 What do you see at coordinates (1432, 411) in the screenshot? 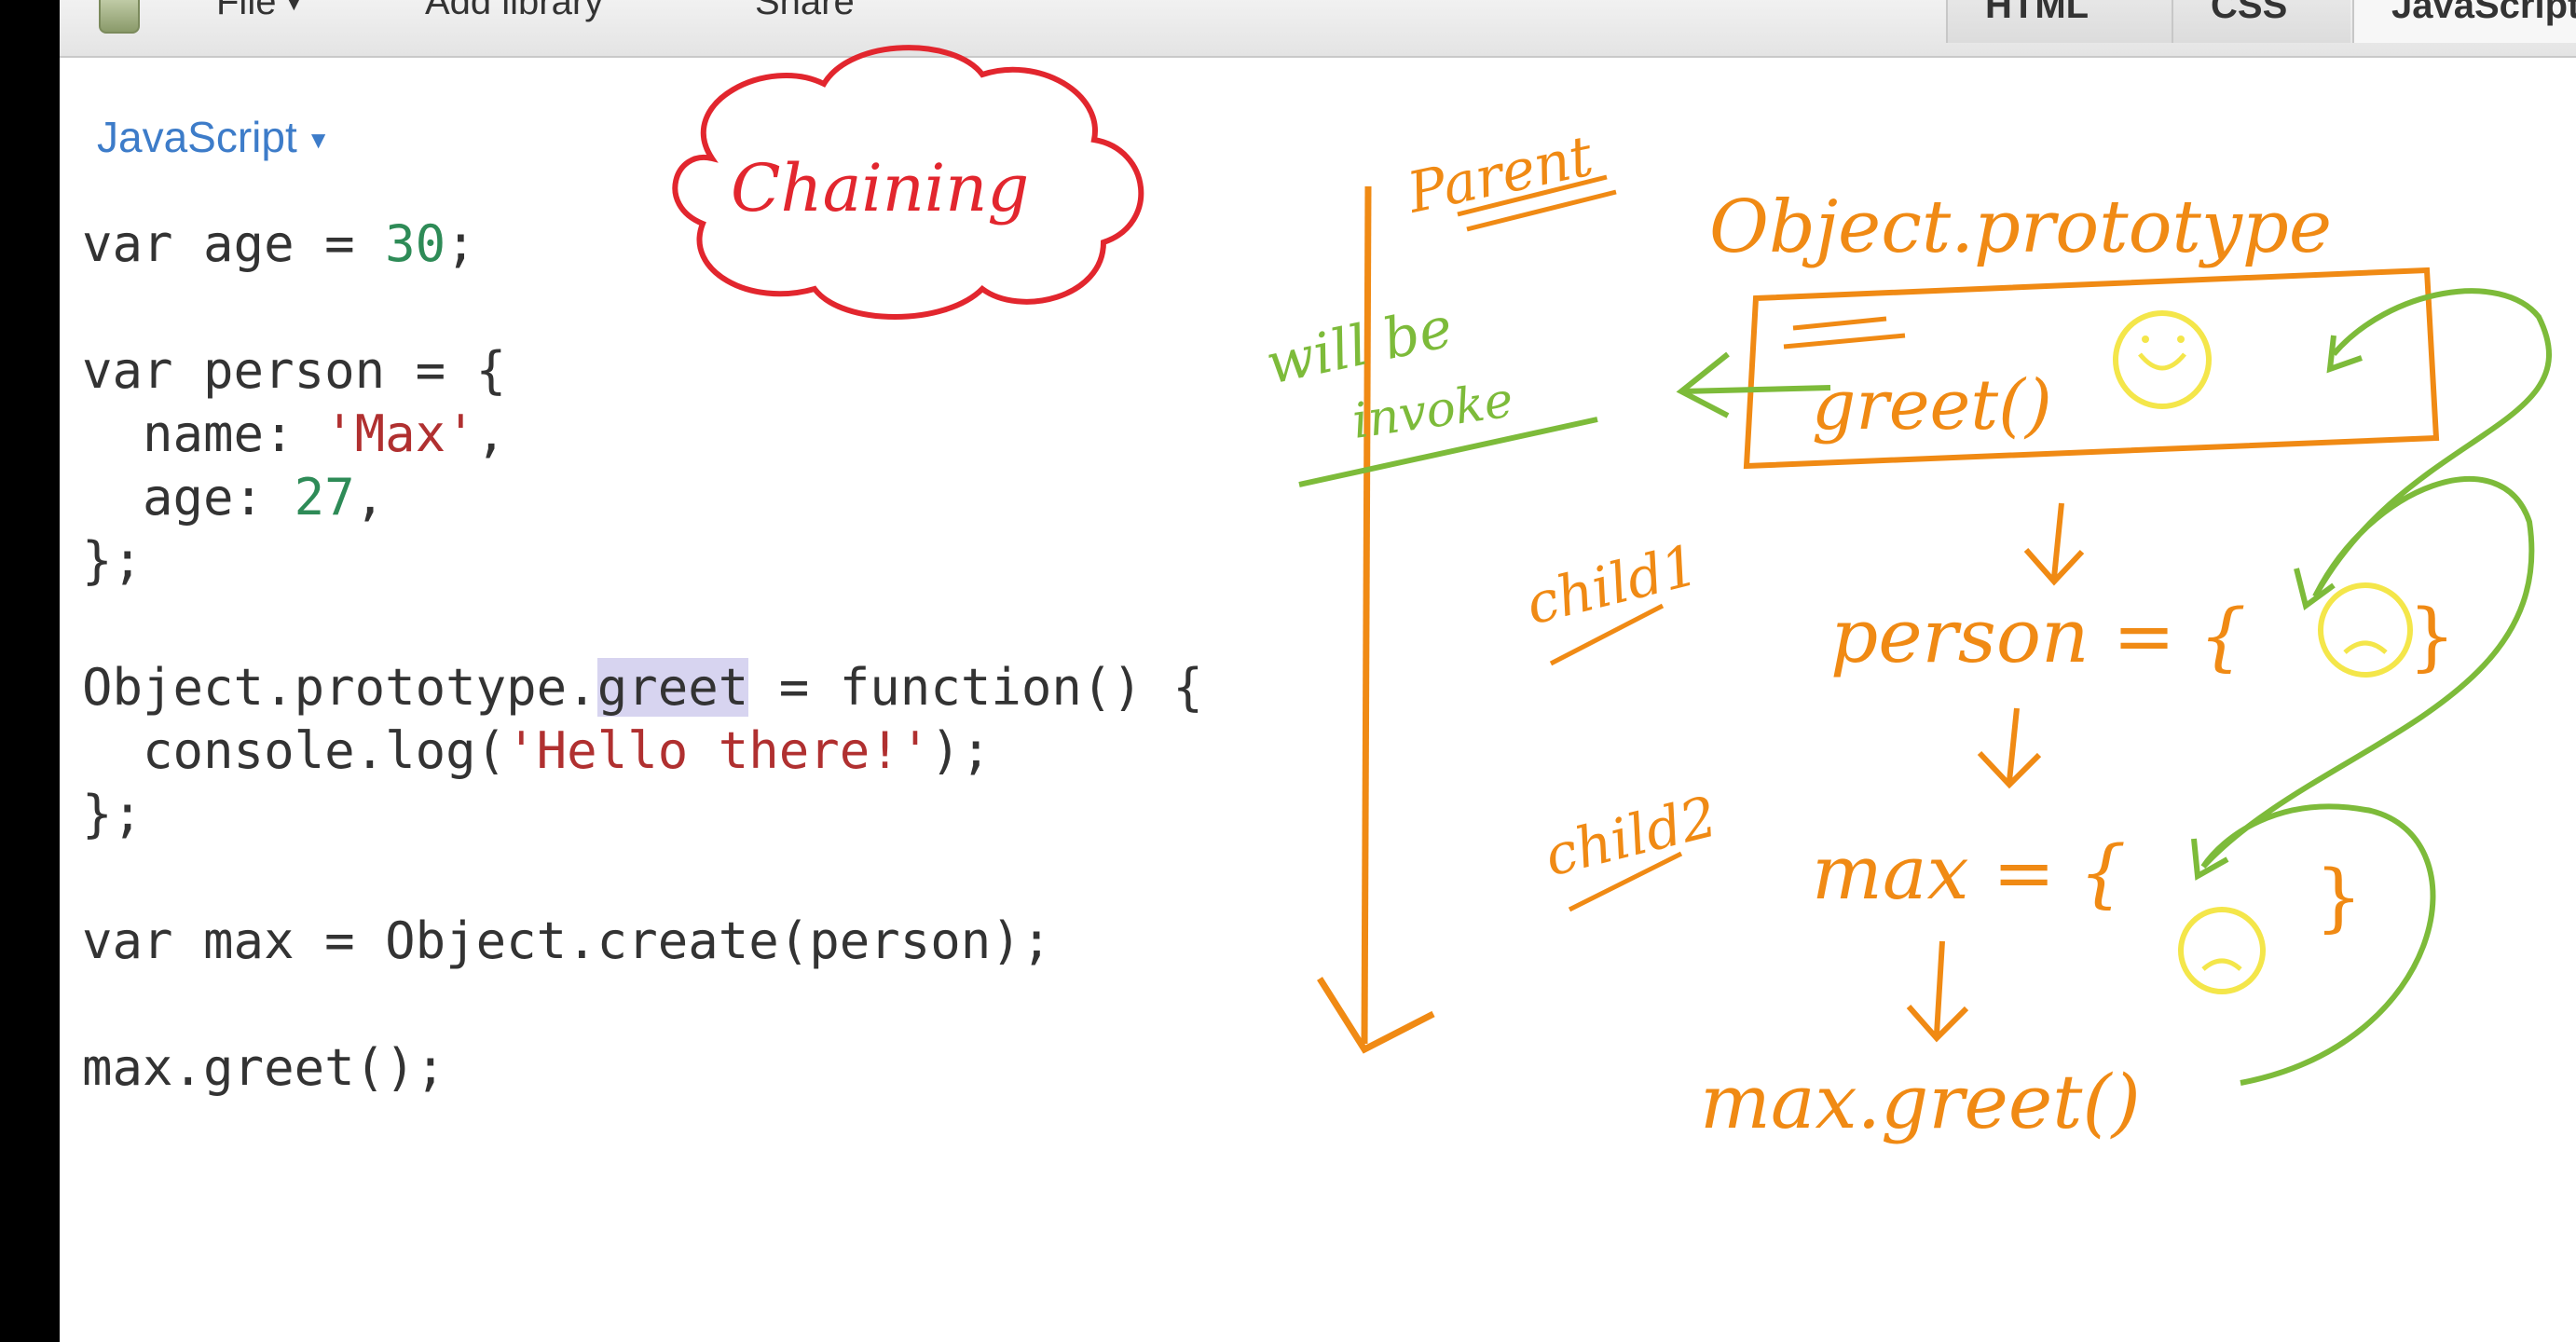
I see `invoke-label: invoke` at bounding box center [1432, 411].